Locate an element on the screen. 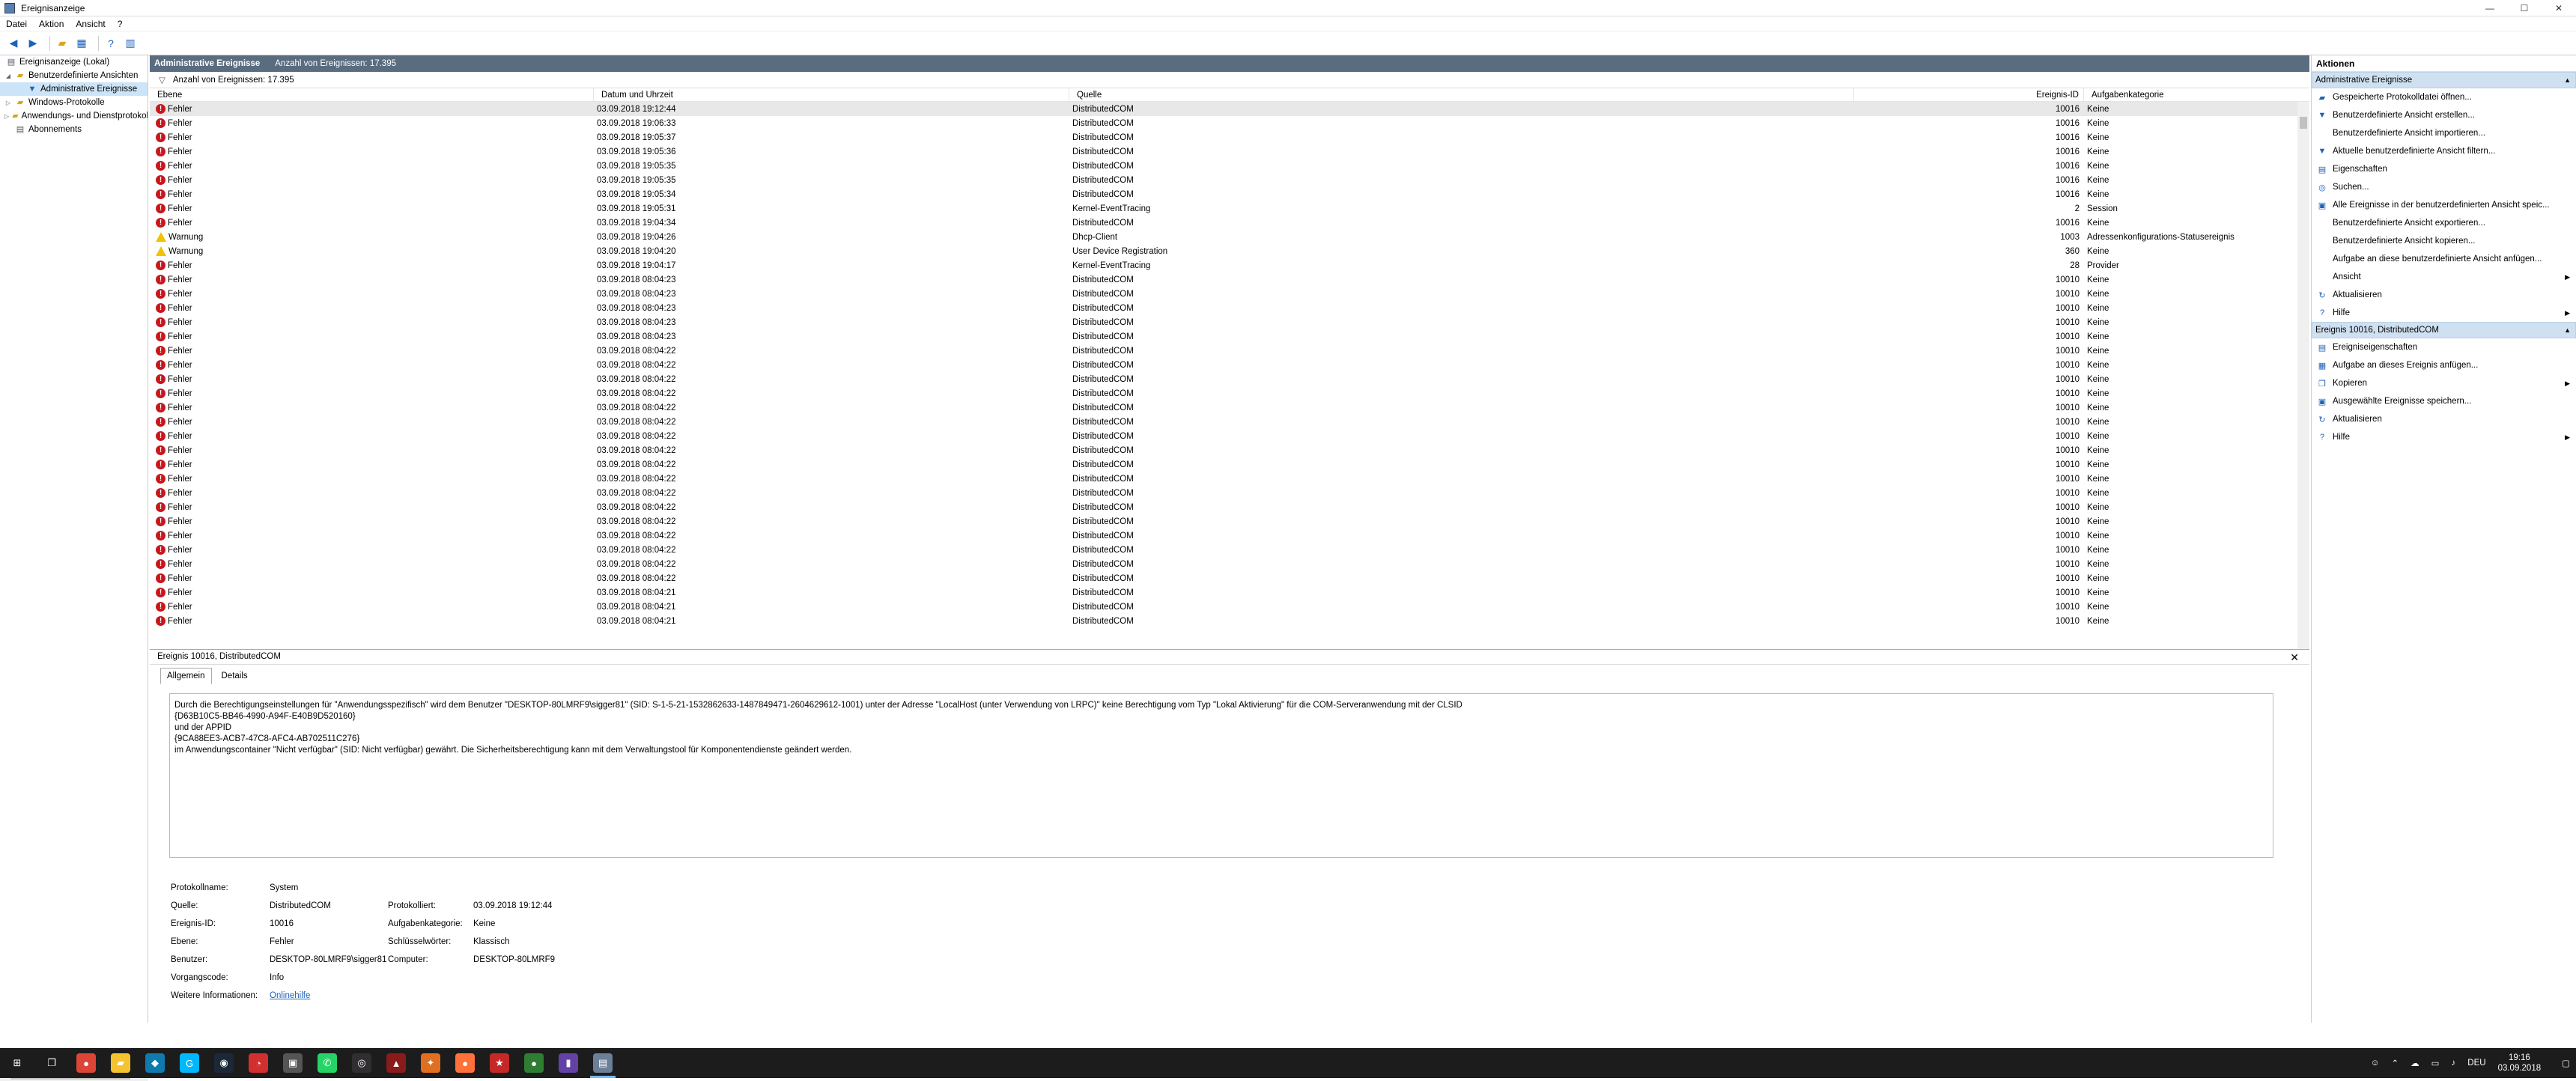 Image resolution: width=2576 pixels, height=1081 pixels. column-level: Ebene is located at coordinates (372, 94).